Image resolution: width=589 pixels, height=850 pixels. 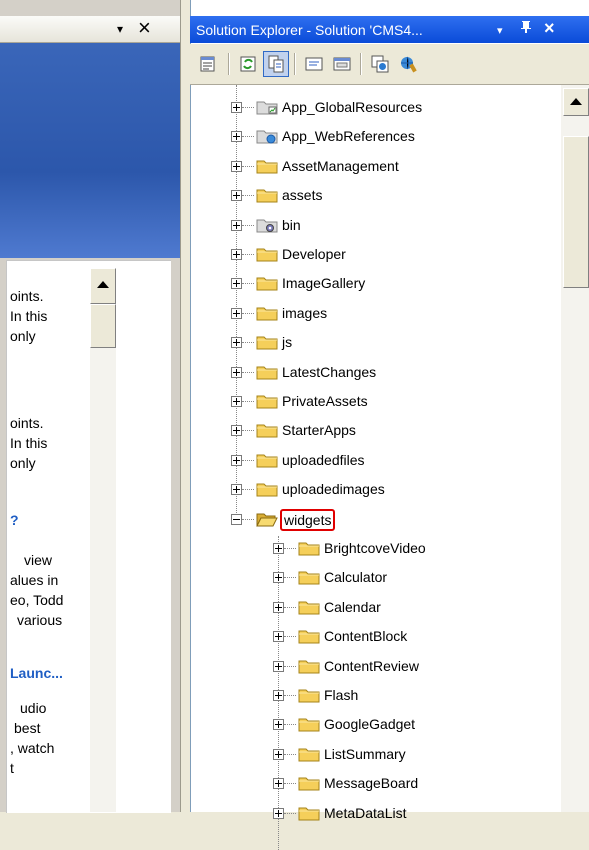 I want to click on window-position-dropdown-icon: ▾, so click(x=500, y=30).